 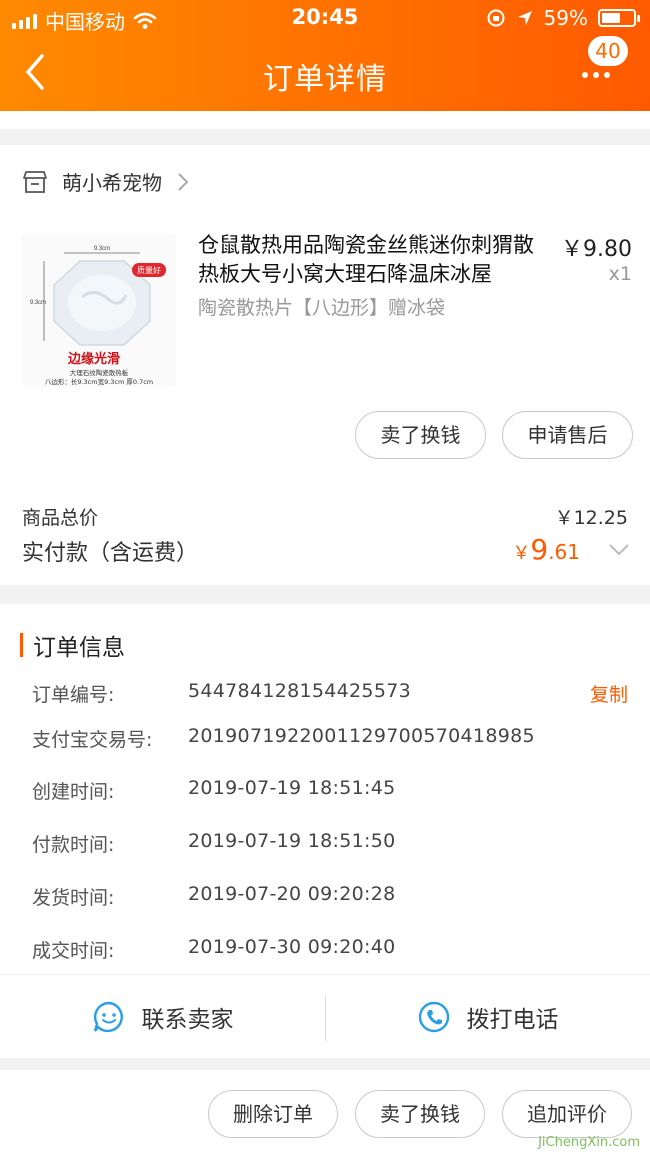 What do you see at coordinates (72, 645) in the screenshot?
I see `order-info-heading: 订单信息` at bounding box center [72, 645].